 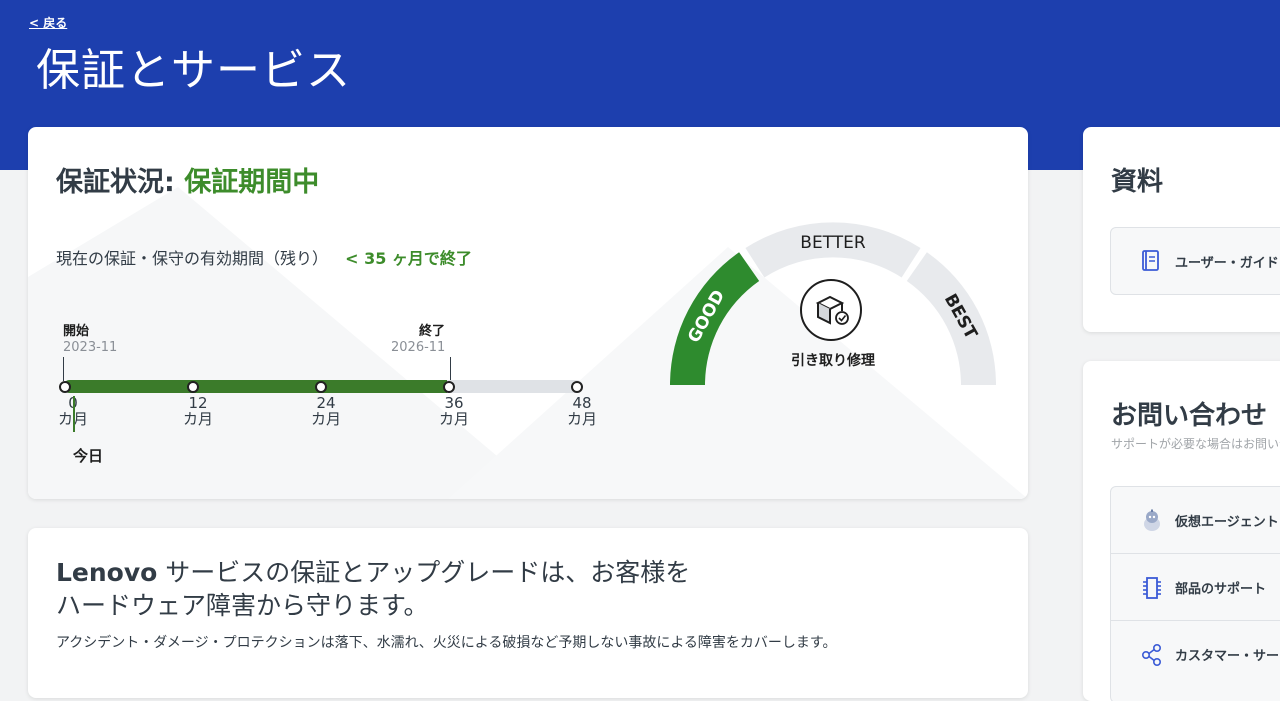 What do you see at coordinates (1227, 522) in the screenshot?
I see `virtual-agent-label: 仮想エージェントと` at bounding box center [1227, 522].